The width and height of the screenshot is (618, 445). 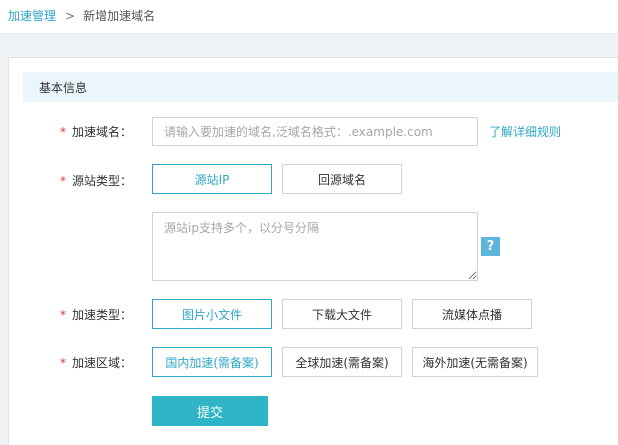 I want to click on accel-type-option-large-files-label: 下载大文件, so click(x=341, y=314).